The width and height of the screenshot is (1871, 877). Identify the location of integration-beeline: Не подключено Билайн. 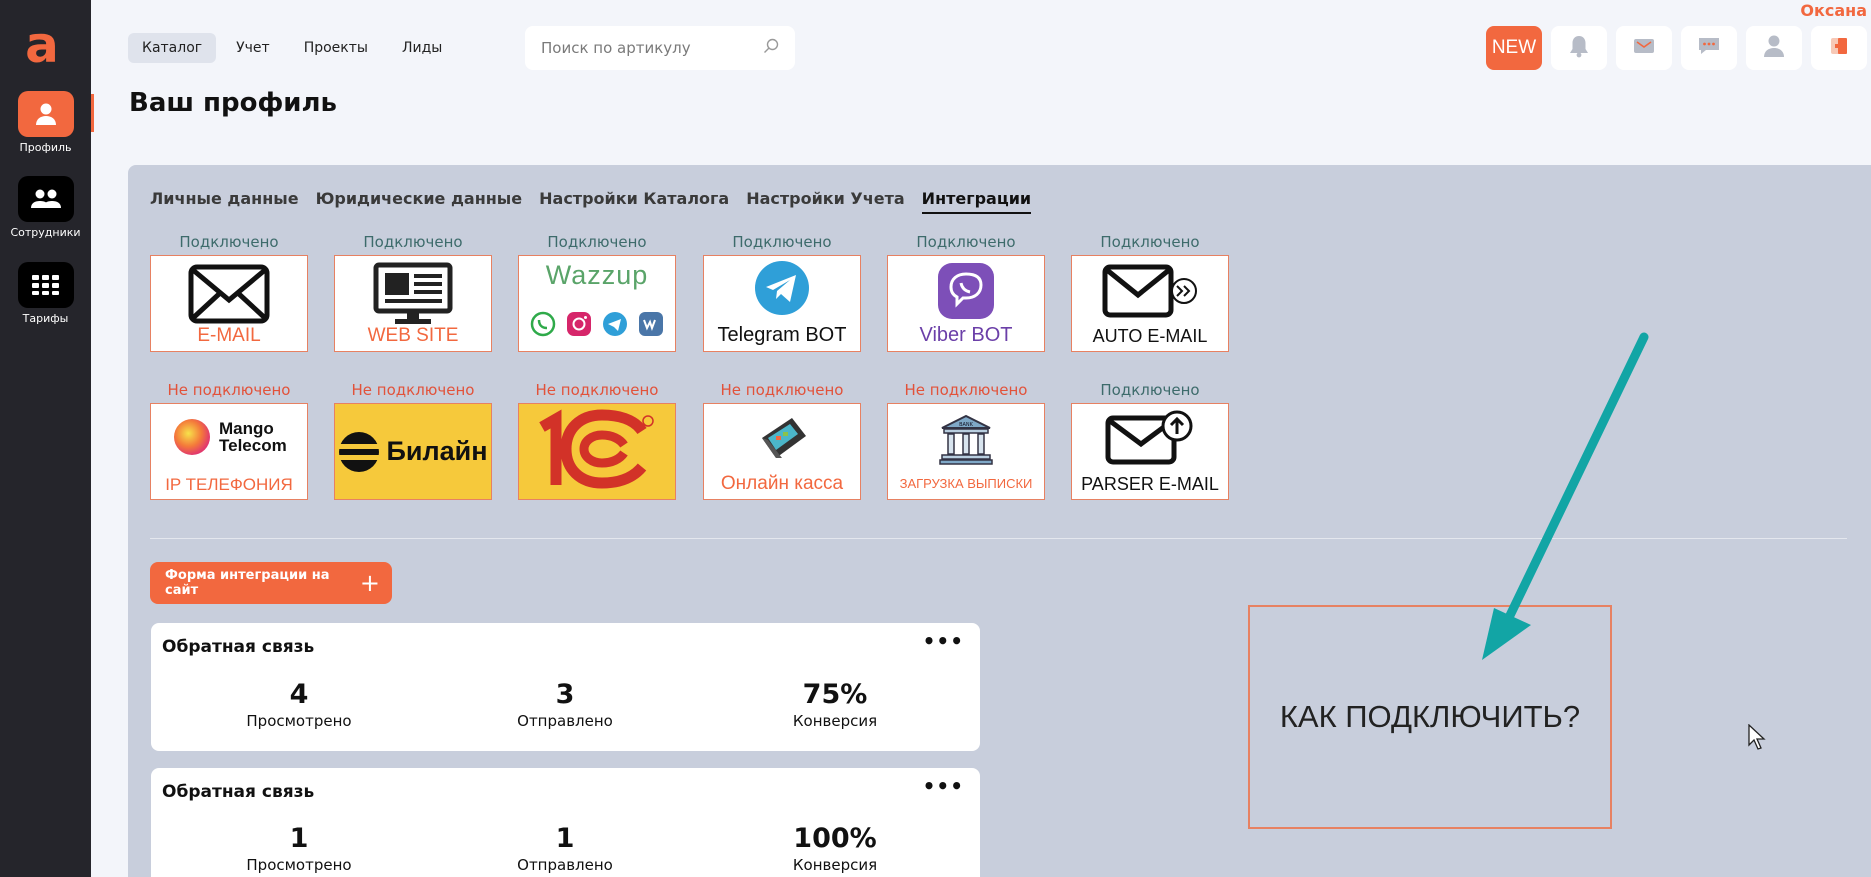
(413, 440).